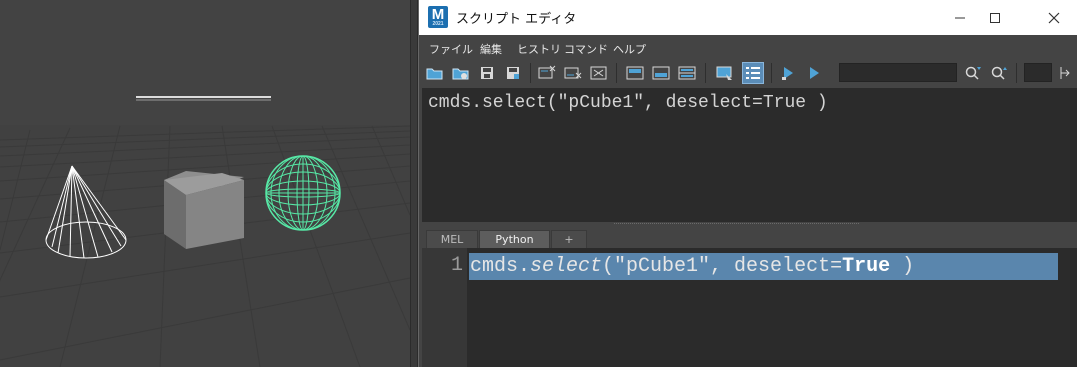 The image size is (1077, 367). Describe the element at coordinates (204, 210) in the screenshot. I see `cube-object` at that location.